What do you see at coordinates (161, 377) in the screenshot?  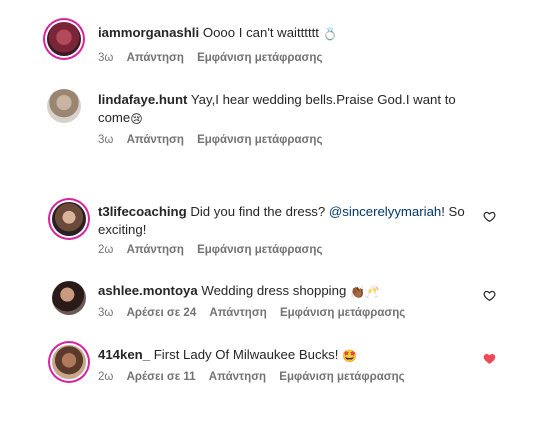 I see `likes-count: Αρέσει σε 11` at bounding box center [161, 377].